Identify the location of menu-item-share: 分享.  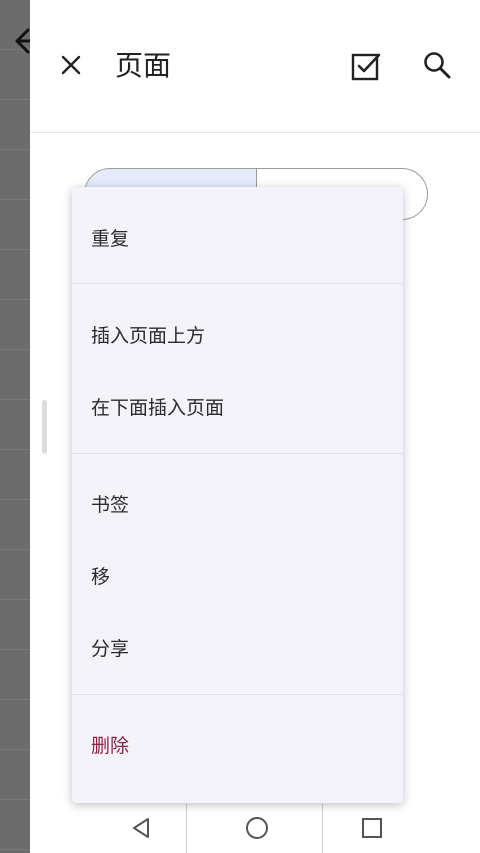
(237, 647).